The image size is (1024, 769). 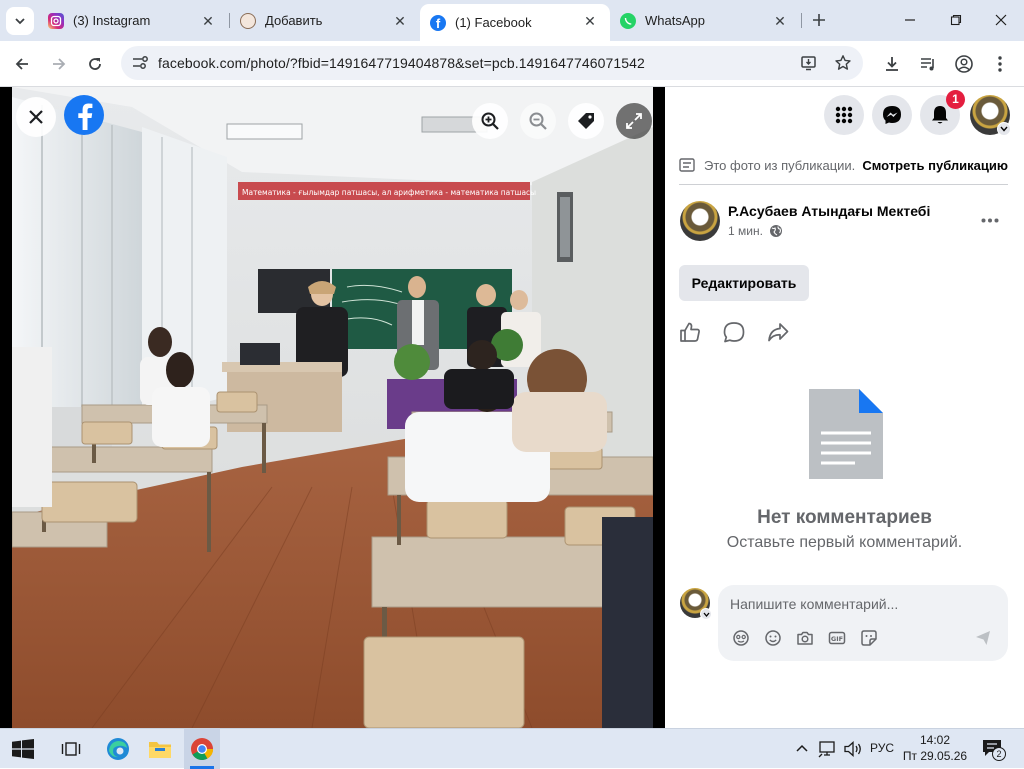 I want to click on view-post-link: Смотреть публикацию, so click(x=935, y=165).